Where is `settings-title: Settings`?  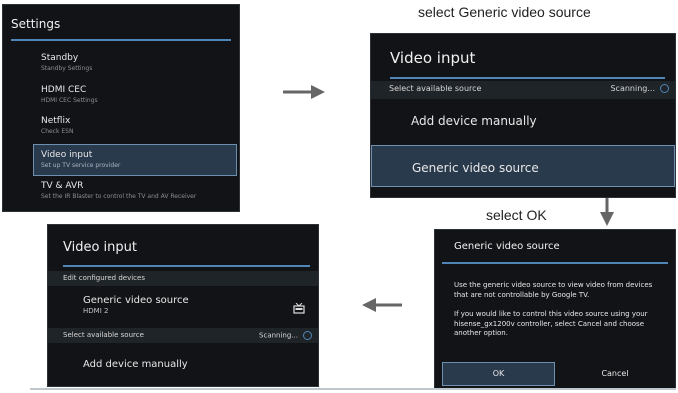
settings-title: Settings is located at coordinates (36, 24).